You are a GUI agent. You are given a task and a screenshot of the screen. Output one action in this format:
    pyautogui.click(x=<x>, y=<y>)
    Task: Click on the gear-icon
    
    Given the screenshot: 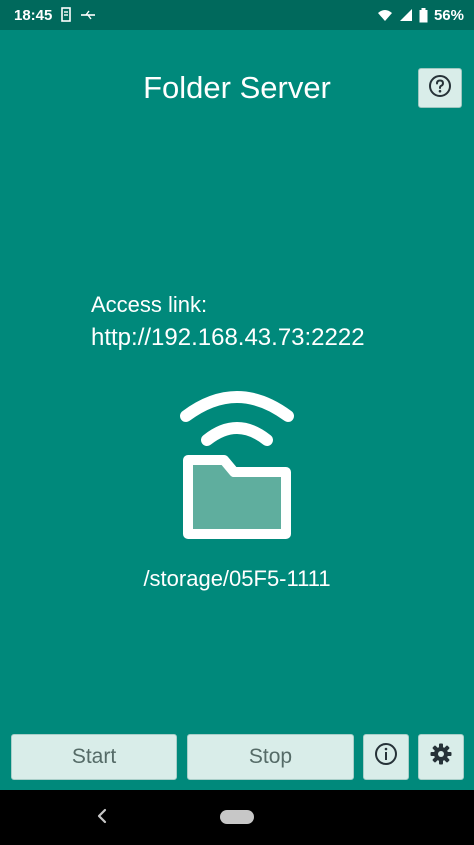 What is the action you would take?
    pyautogui.click(x=441, y=757)
    